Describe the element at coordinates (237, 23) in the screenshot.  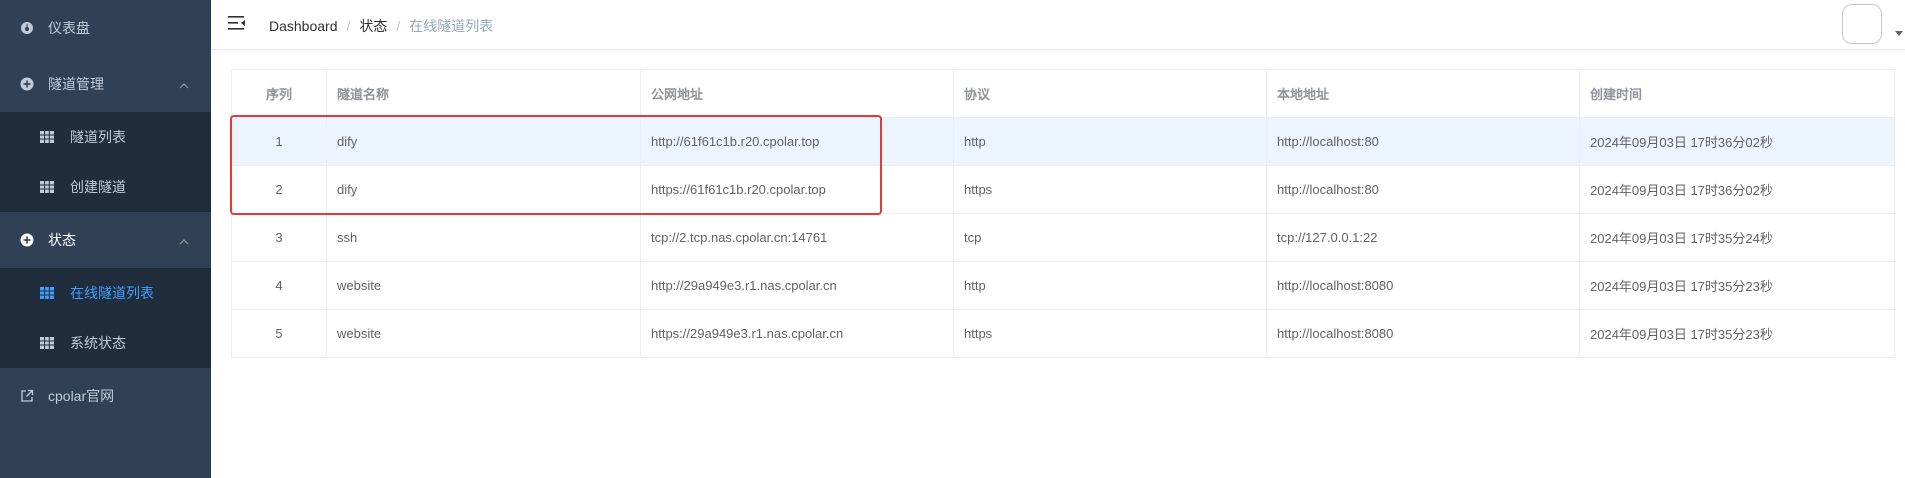
I see `hamburger-icon` at that location.